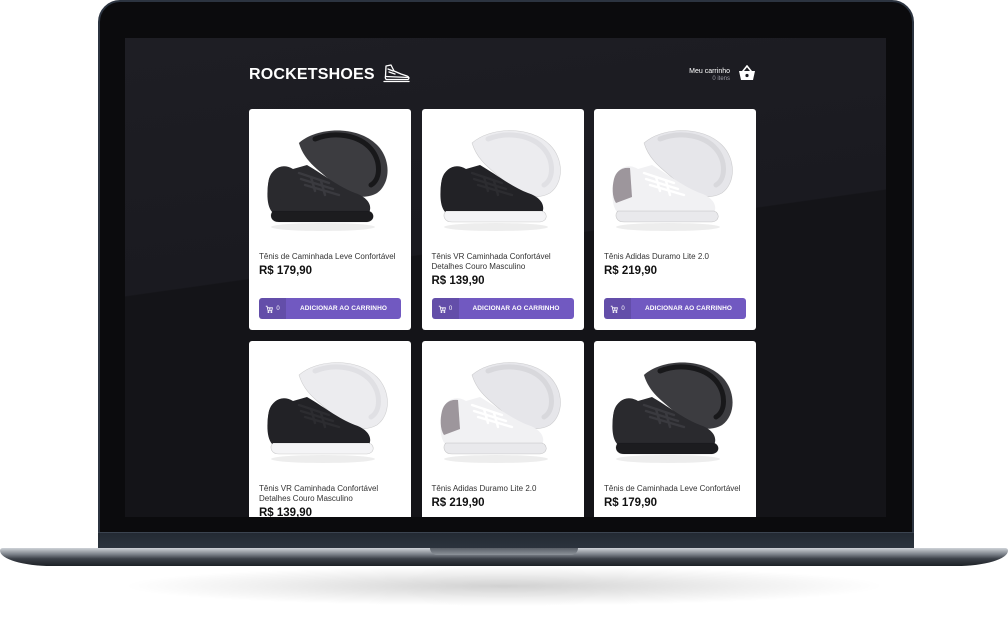 This screenshot has height=623, width=1008. Describe the element at coordinates (709, 71) in the screenshot. I see `cart-title: Meu carrinho` at that location.